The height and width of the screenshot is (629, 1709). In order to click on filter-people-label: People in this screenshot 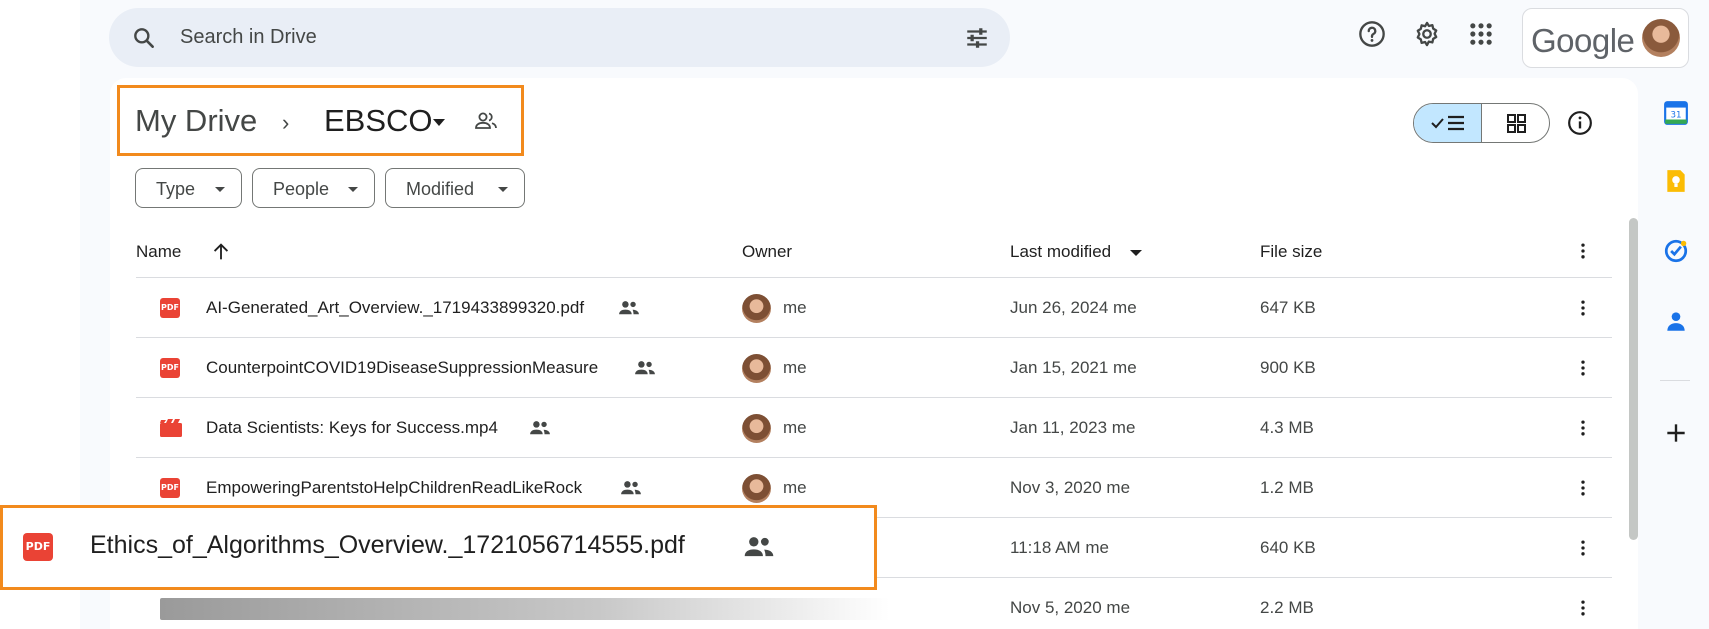, I will do `click(301, 189)`.